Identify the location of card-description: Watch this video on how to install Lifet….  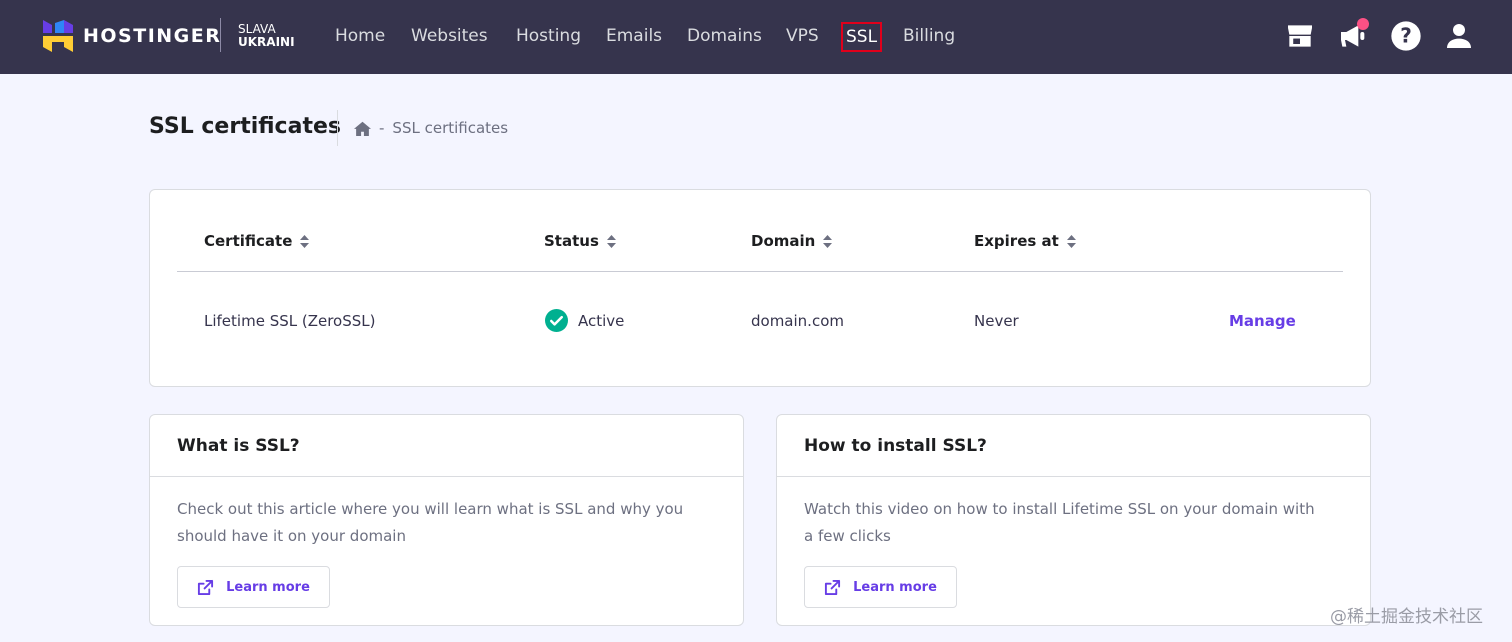
(1059, 522).